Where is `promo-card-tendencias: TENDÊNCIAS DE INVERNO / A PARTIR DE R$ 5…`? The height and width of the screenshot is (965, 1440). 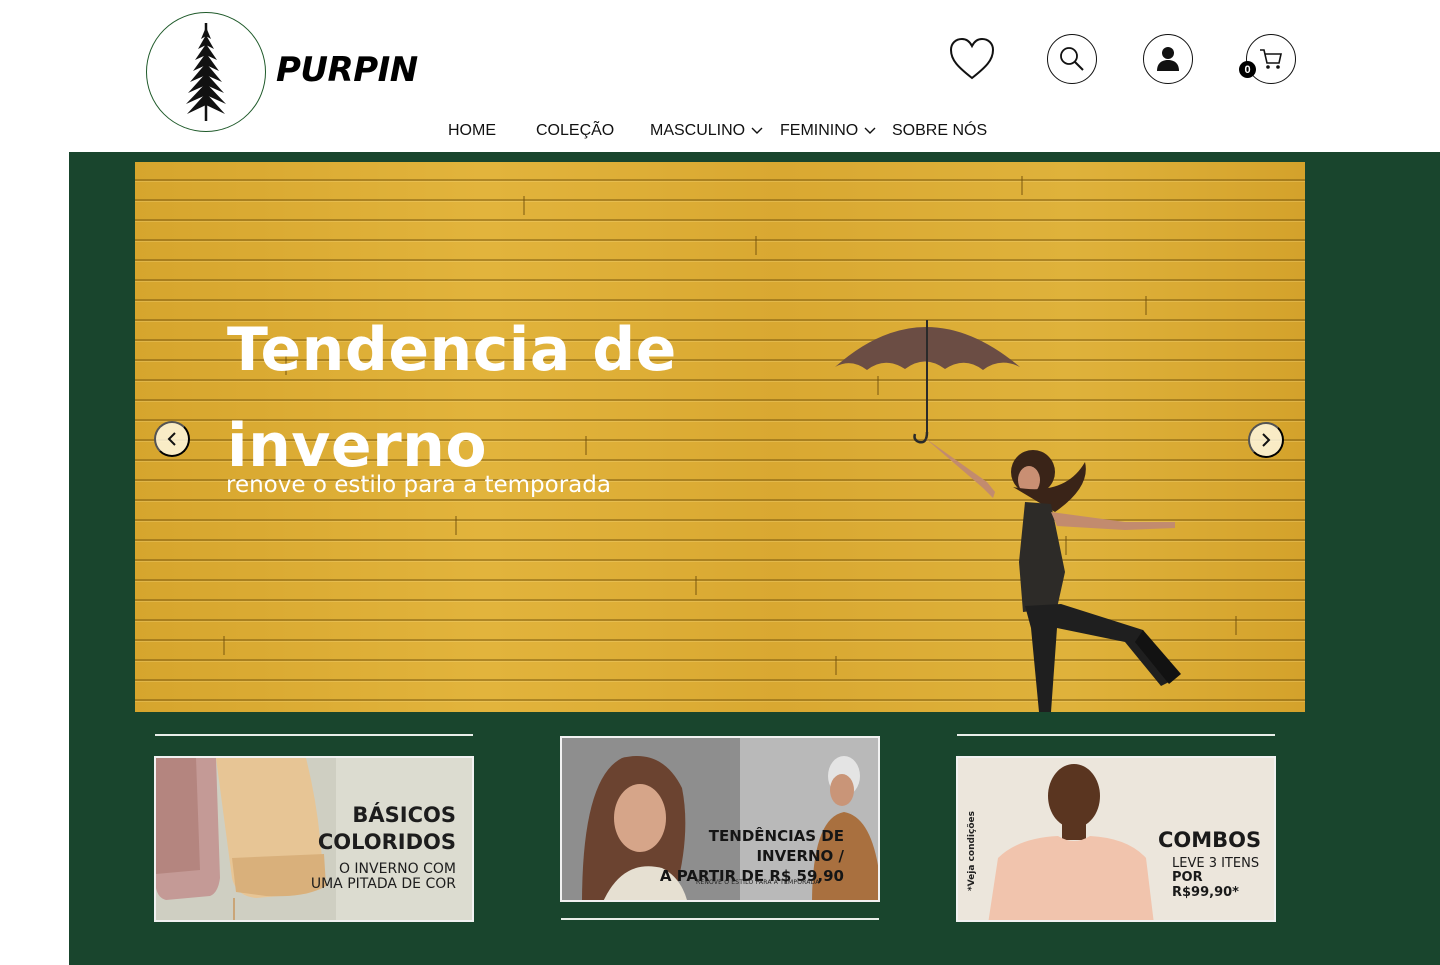
promo-card-tendencias: TENDÊNCIAS DE INVERNO / A PARTIR DE R$ 5… is located at coordinates (720, 819).